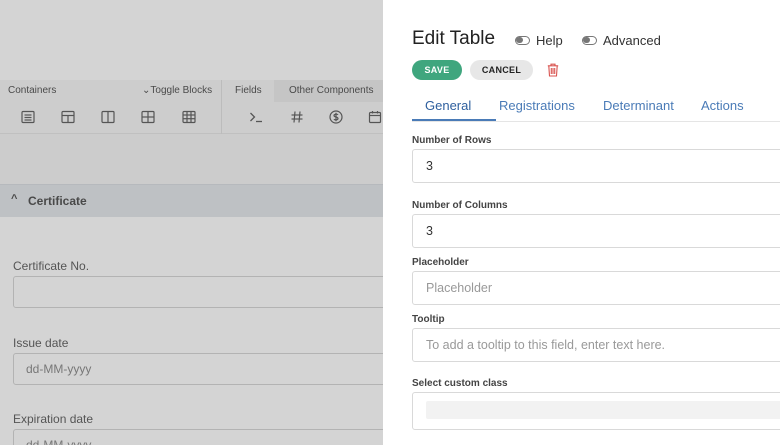  What do you see at coordinates (722, 105) in the screenshot?
I see `tab-actions: Actions` at bounding box center [722, 105].